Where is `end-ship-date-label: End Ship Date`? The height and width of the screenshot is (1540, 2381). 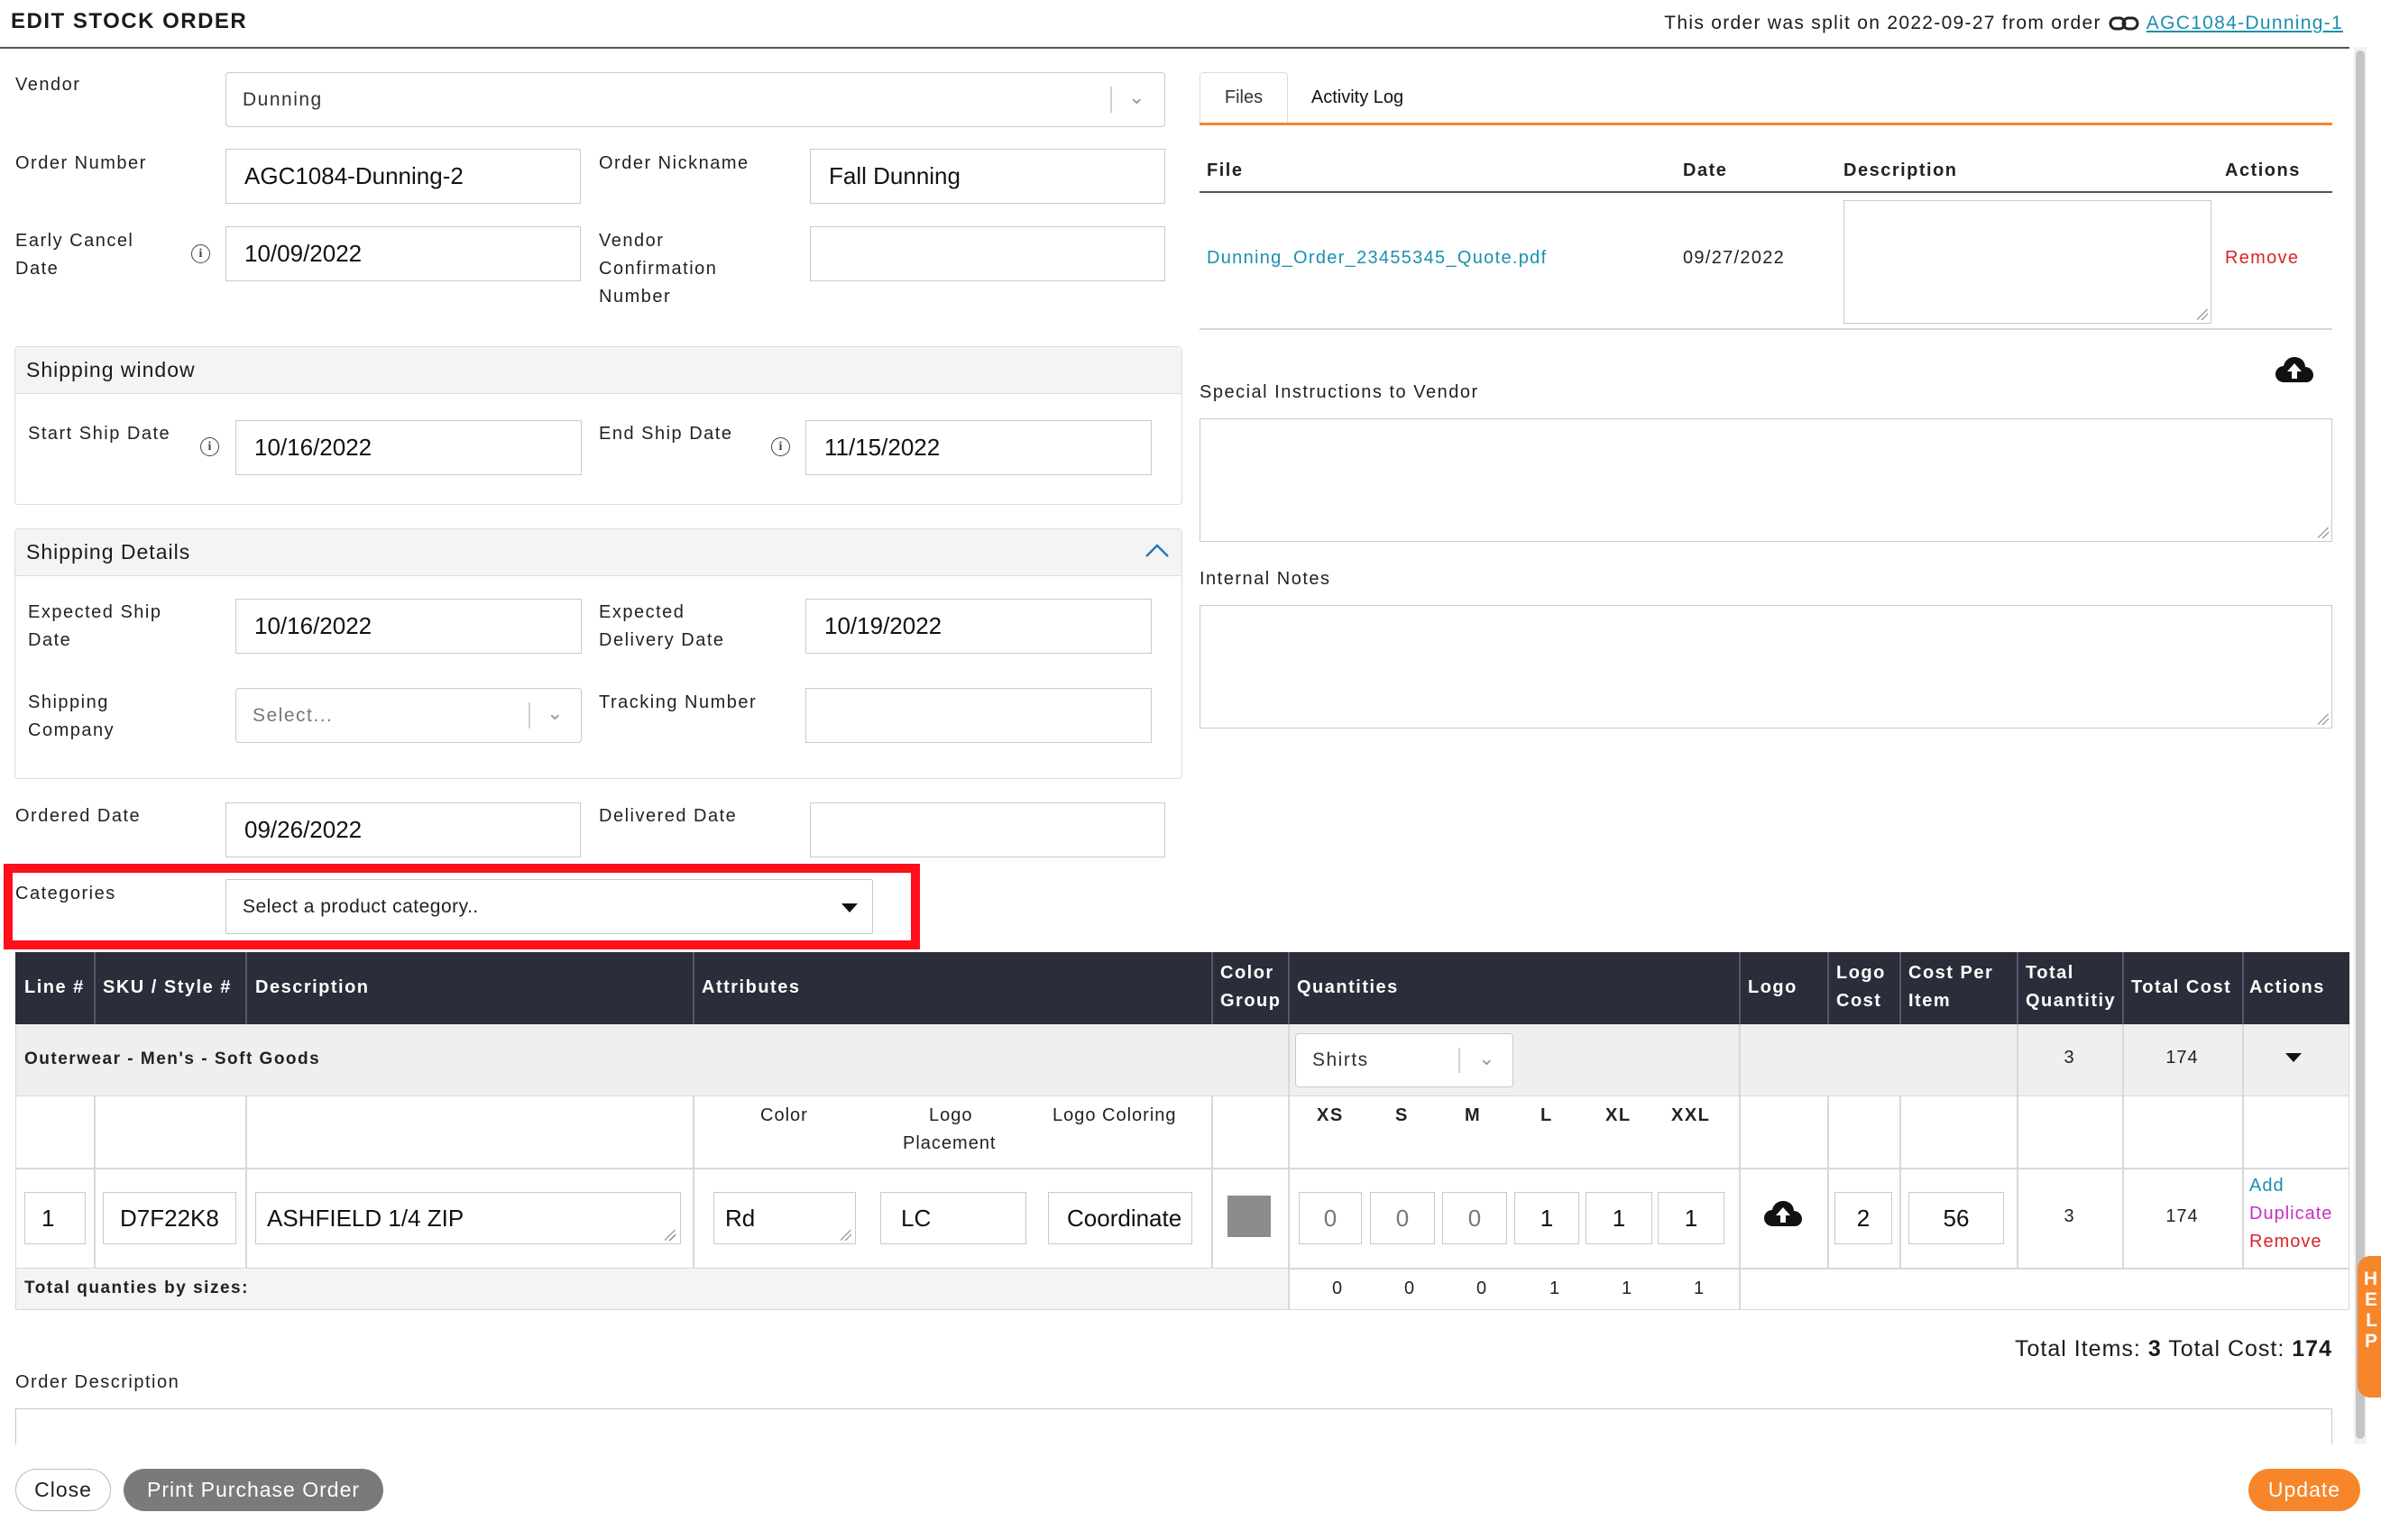 end-ship-date-label: End Ship Date is located at coordinates (666, 434).